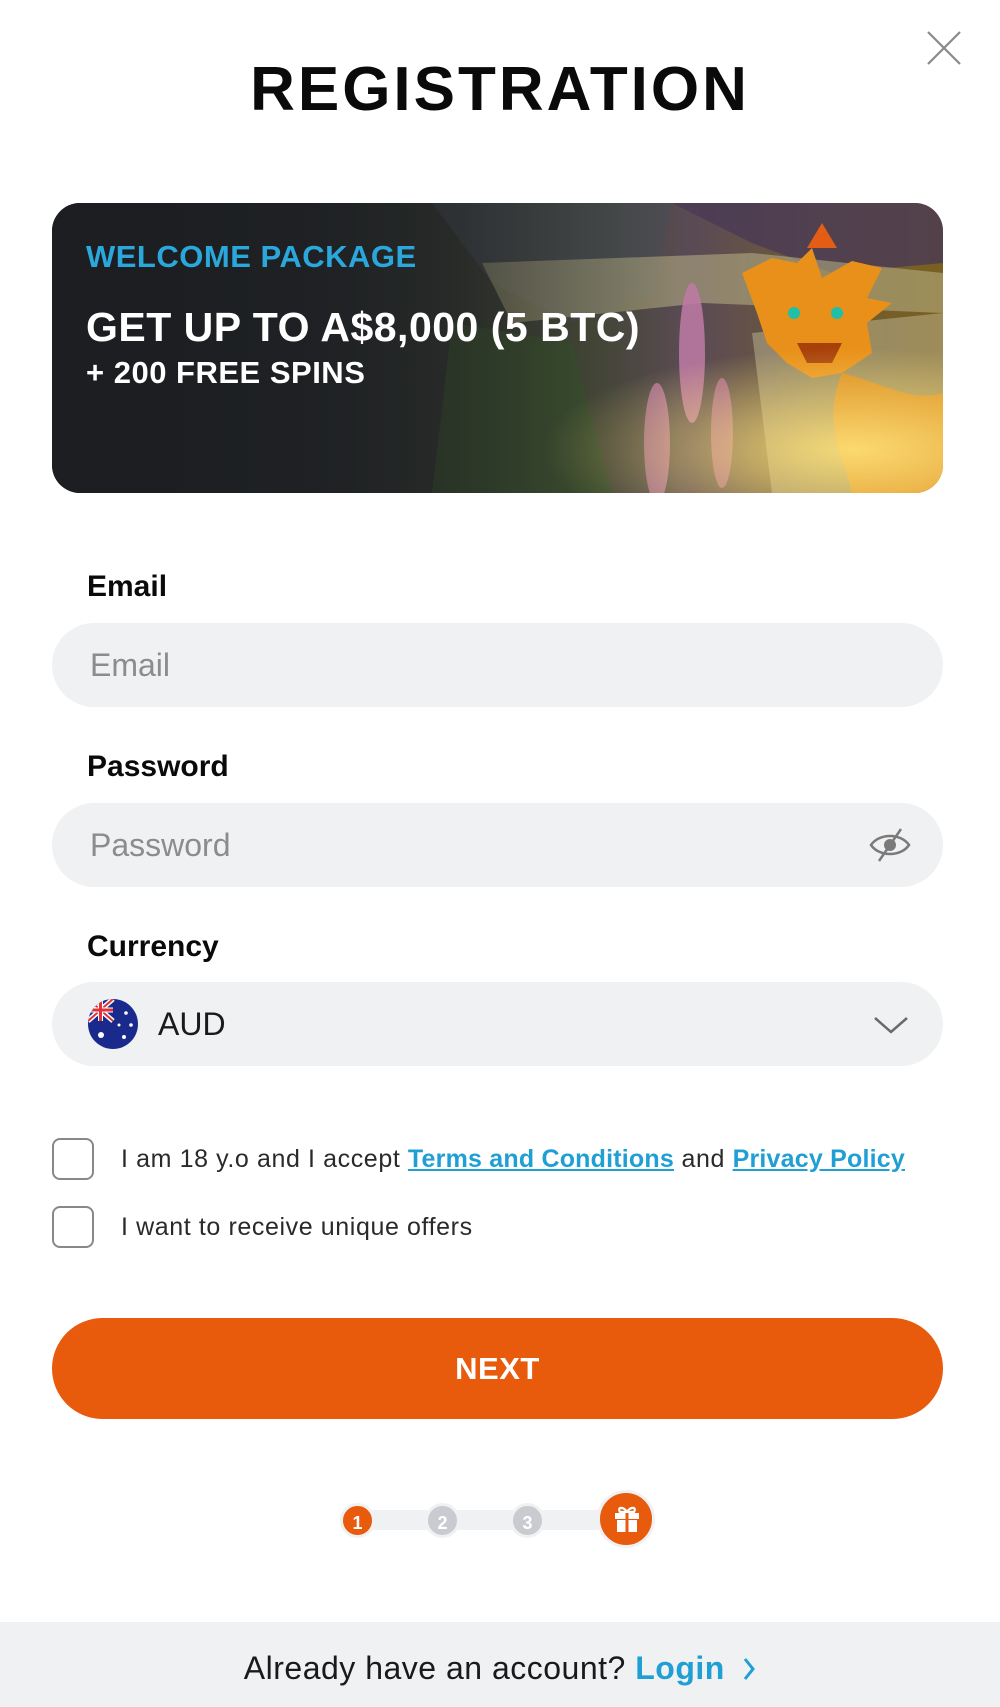  I want to click on page-title: REGISTRATION, so click(500, 89).